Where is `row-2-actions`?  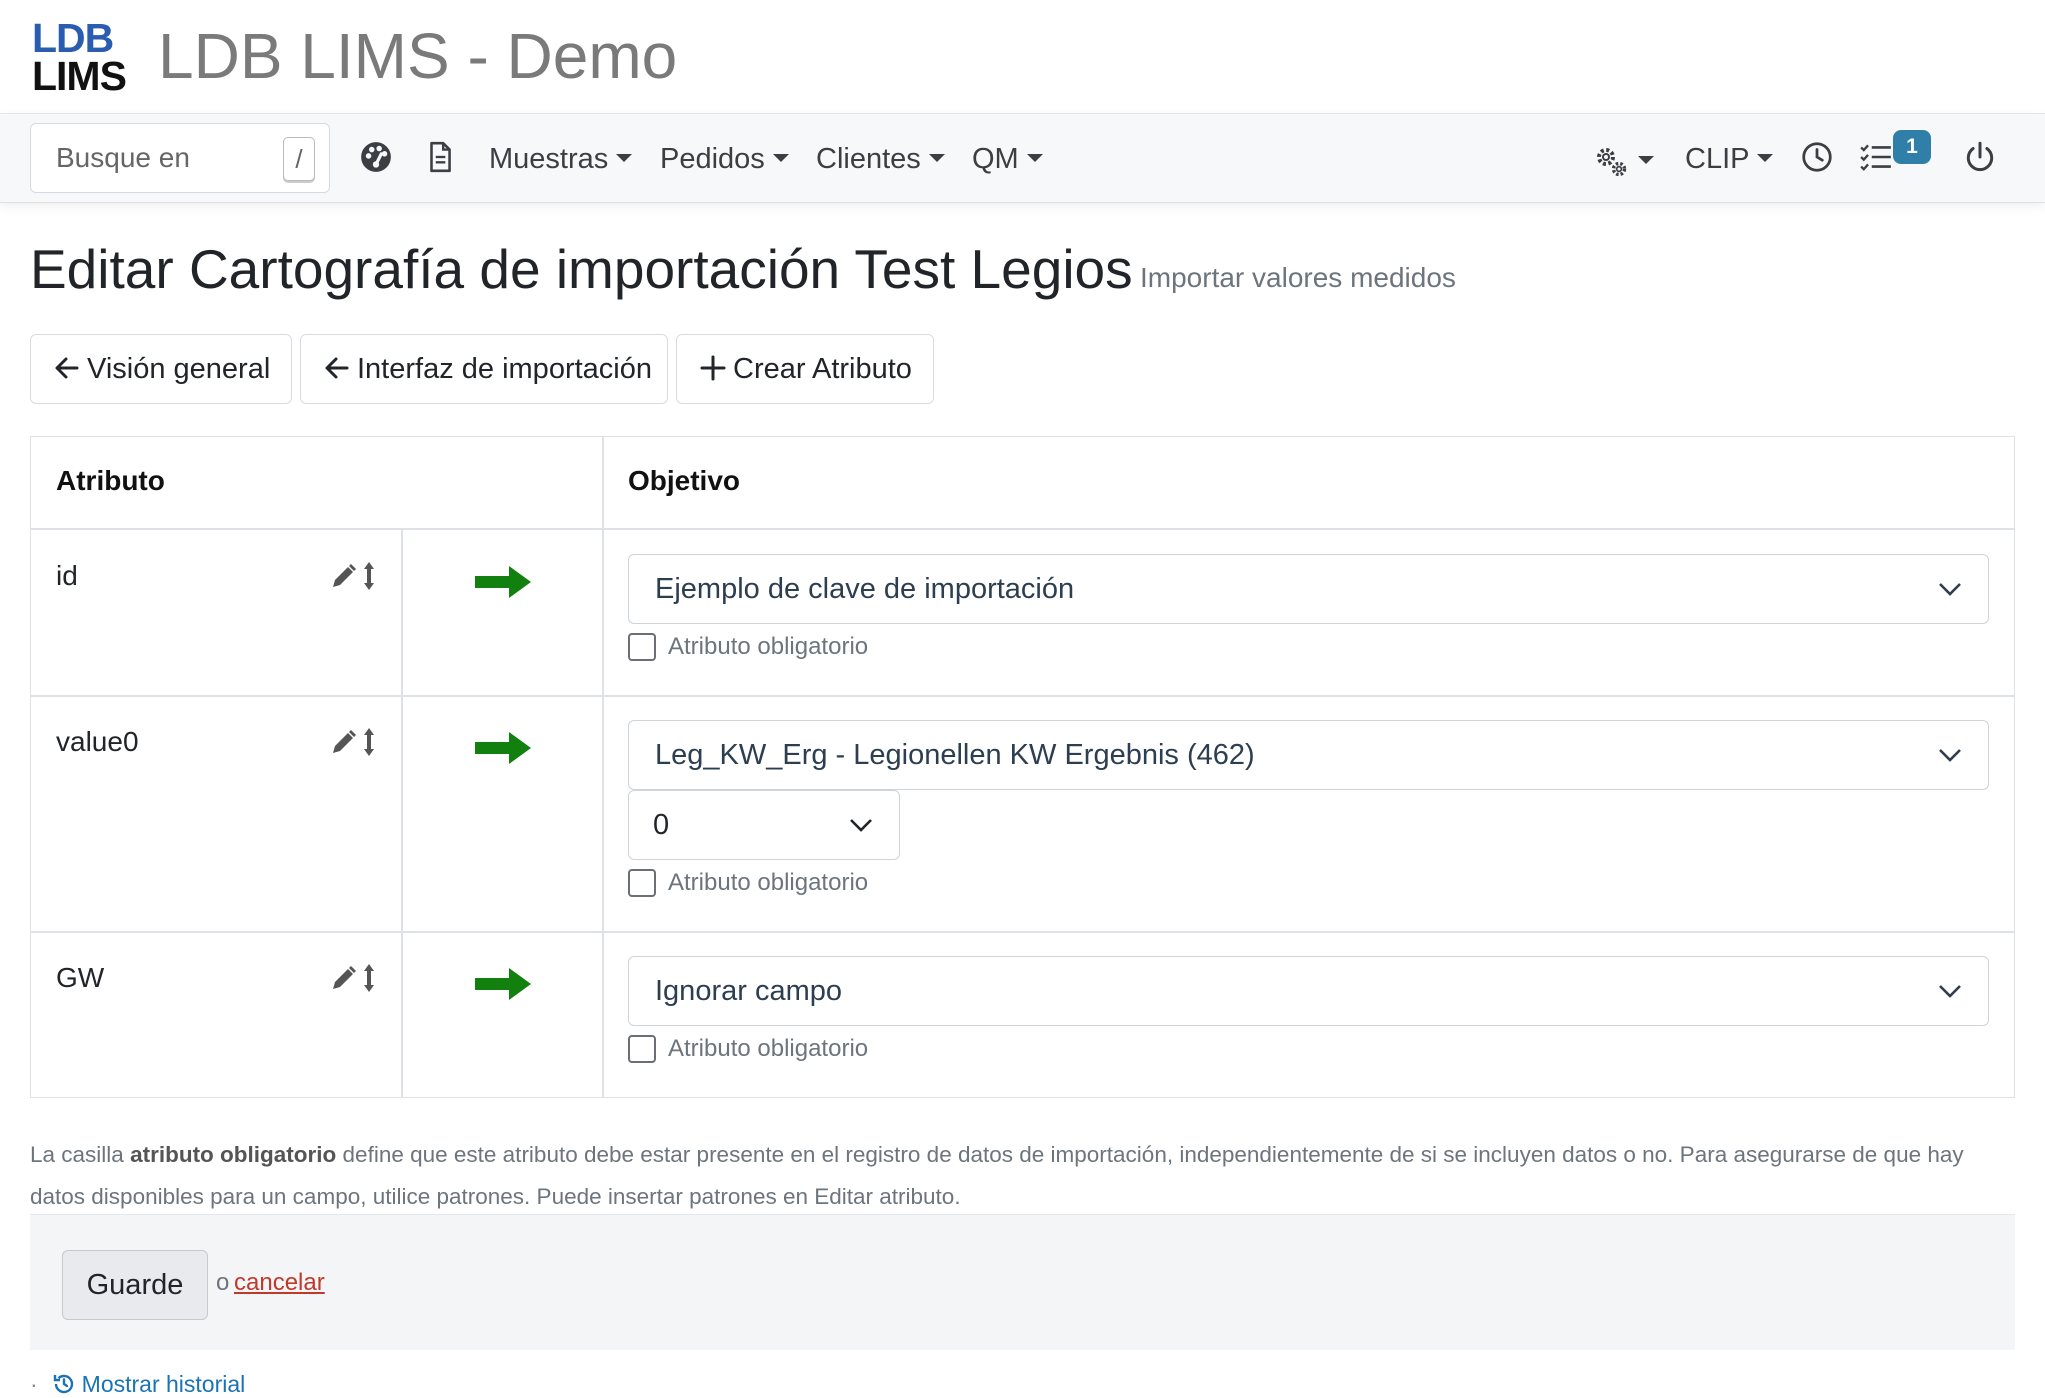
row-2-actions is located at coordinates (353, 742).